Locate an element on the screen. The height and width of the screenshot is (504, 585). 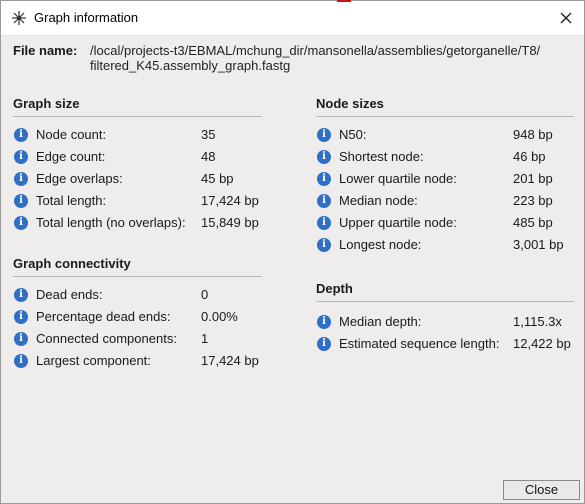
stat-label: Edge count: is located at coordinates (71, 156).